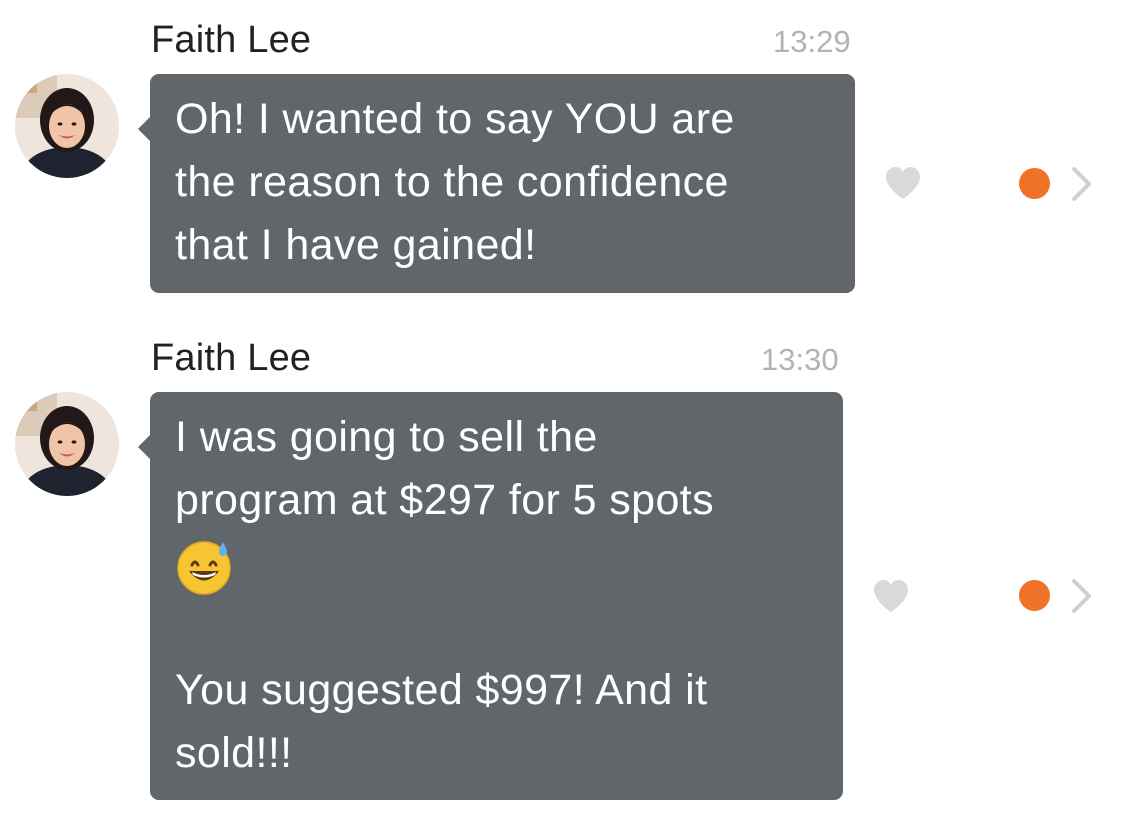 This screenshot has width=1125, height=837. I want to click on emoji-line, so click(497, 564).